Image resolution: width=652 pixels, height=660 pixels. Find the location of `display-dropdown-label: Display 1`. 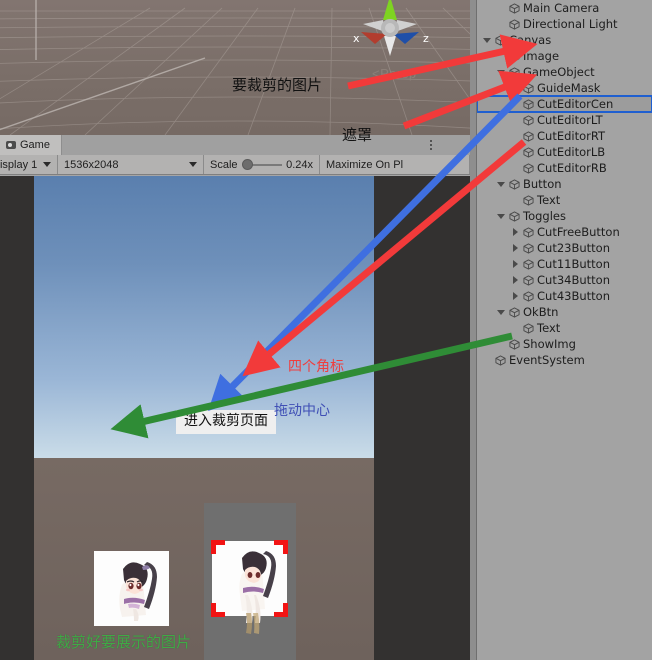

display-dropdown-label: Display 1 is located at coordinates (19, 164).